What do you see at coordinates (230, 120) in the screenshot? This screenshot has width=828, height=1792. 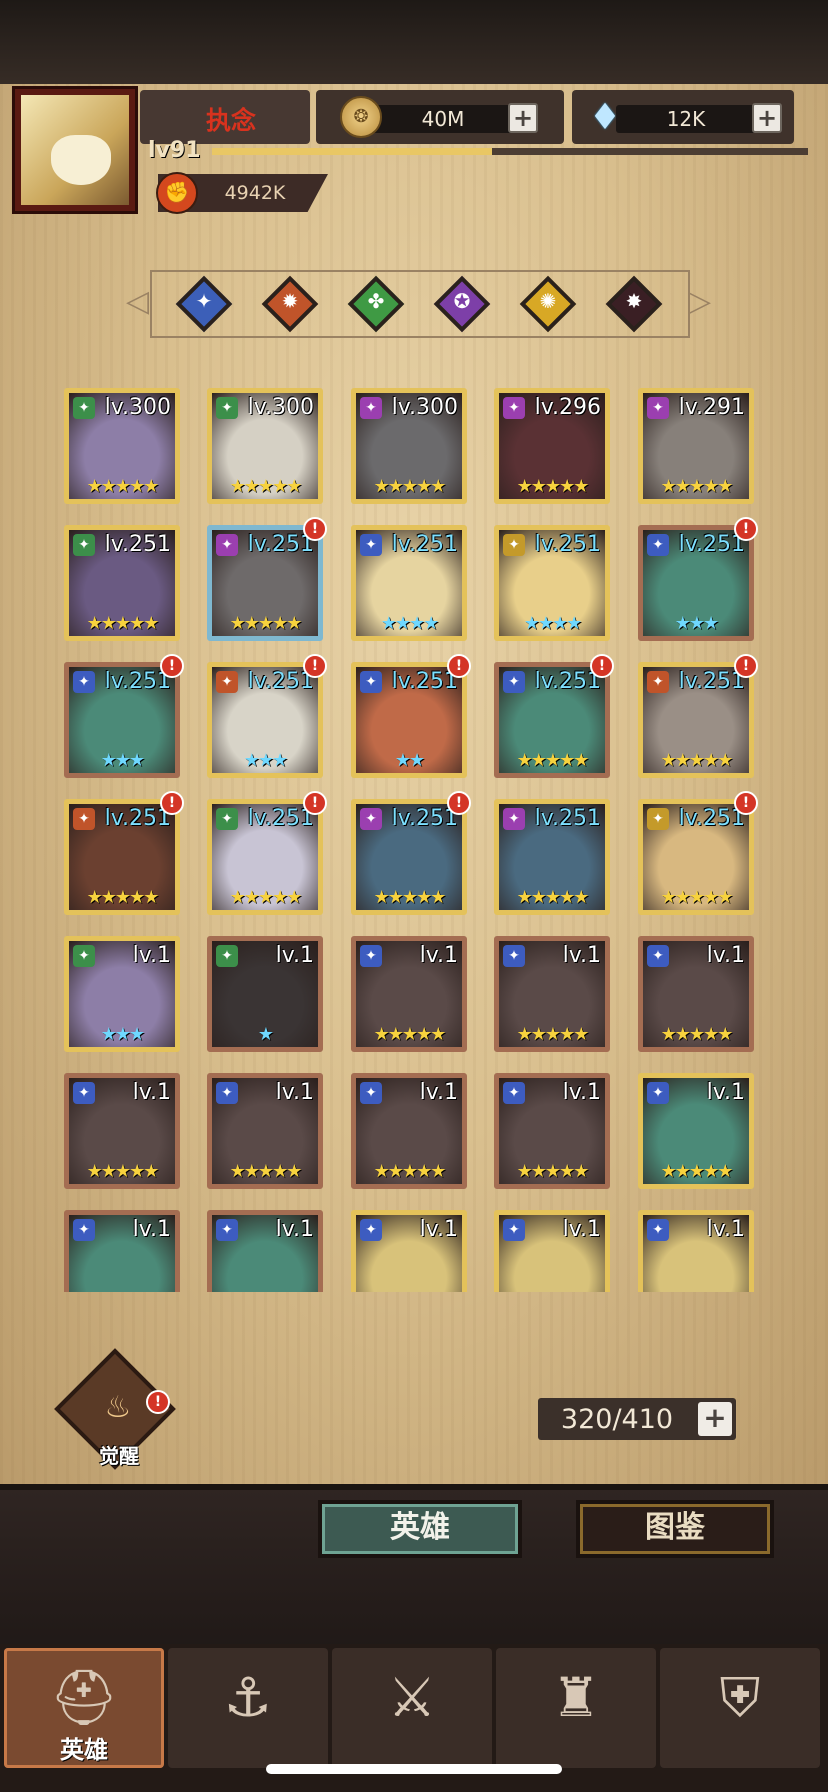 I see `player-name: 执念` at bounding box center [230, 120].